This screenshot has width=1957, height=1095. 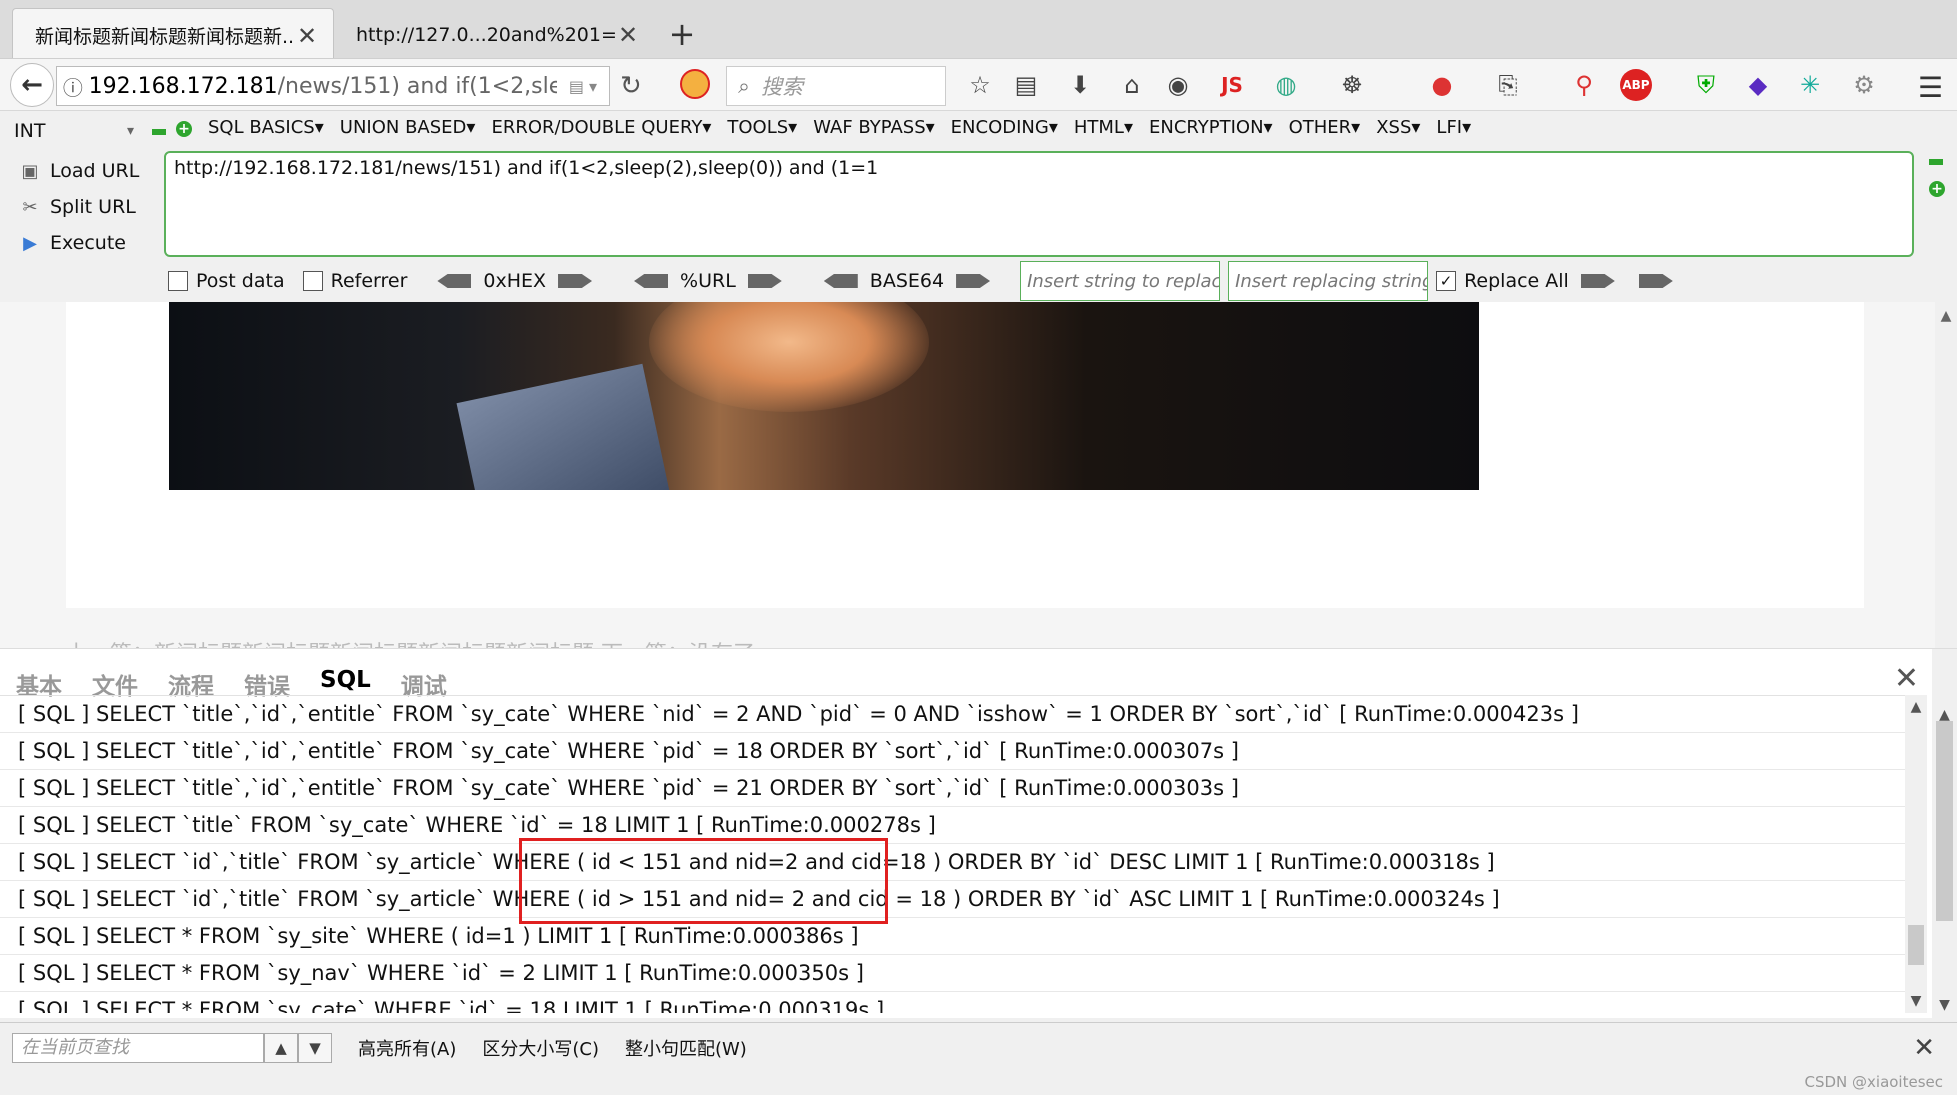 What do you see at coordinates (266, 127) in the screenshot?
I see `menu-sql-basics: SQL BASICS▾` at bounding box center [266, 127].